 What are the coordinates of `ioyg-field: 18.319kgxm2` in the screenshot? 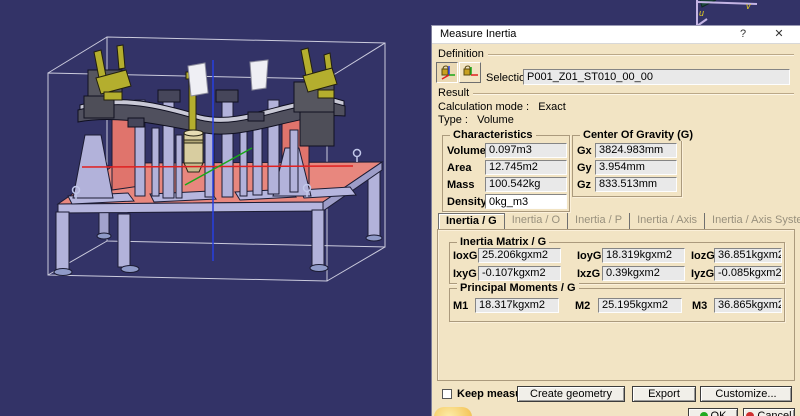 It's located at (643, 255).